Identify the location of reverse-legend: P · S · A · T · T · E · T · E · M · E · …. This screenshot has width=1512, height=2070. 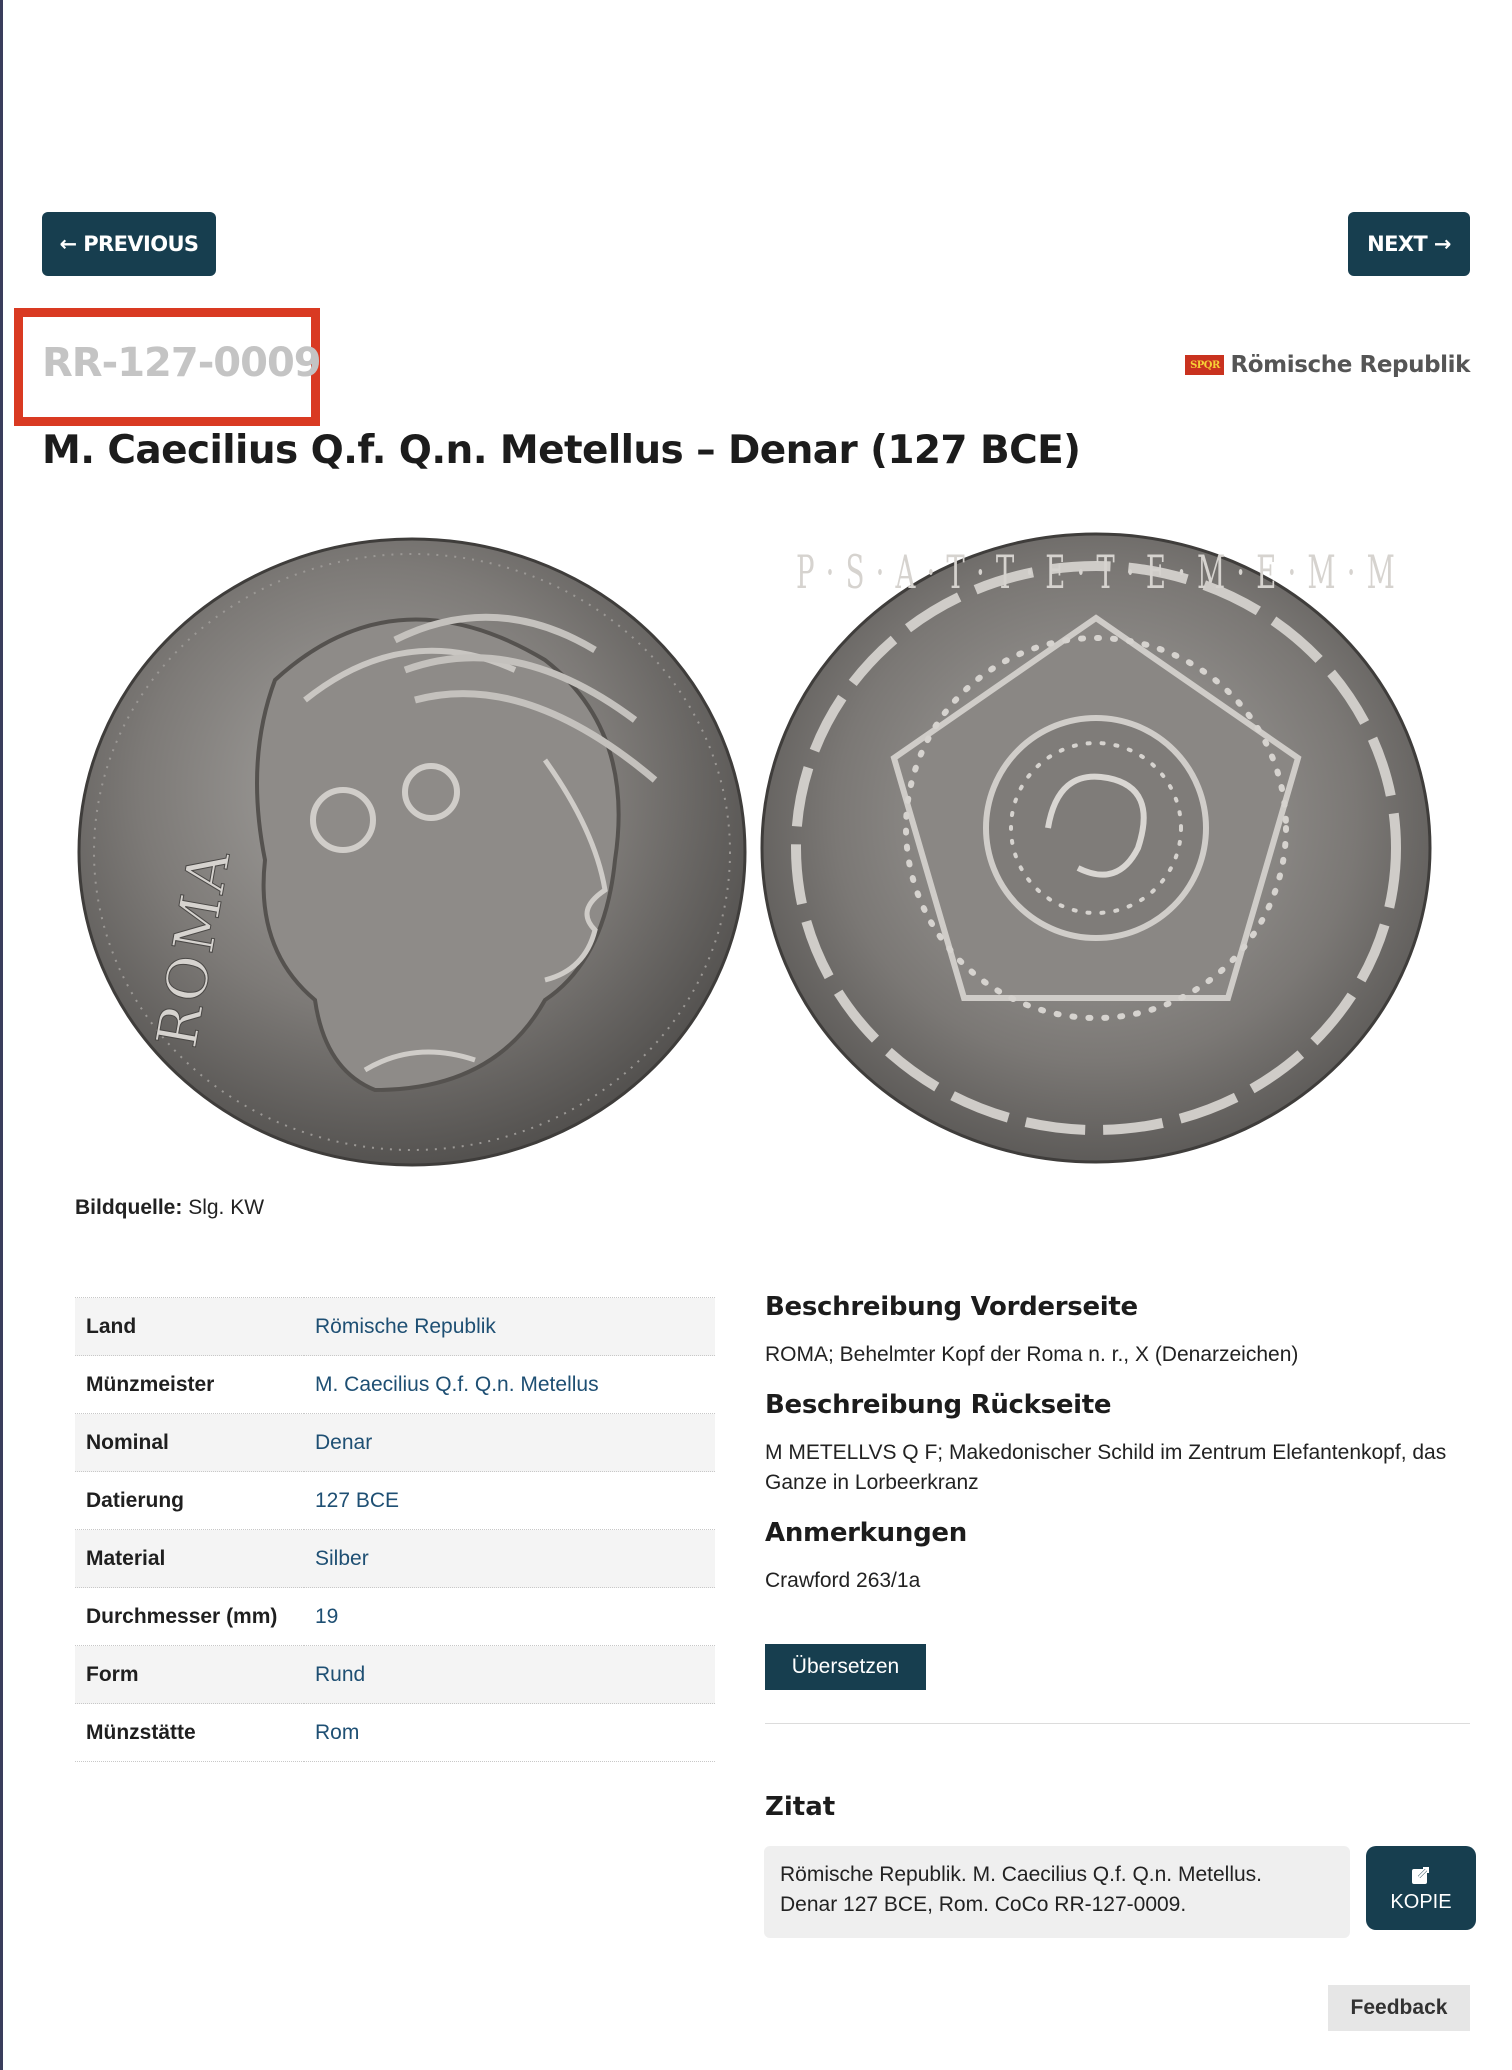
(1096, 572).